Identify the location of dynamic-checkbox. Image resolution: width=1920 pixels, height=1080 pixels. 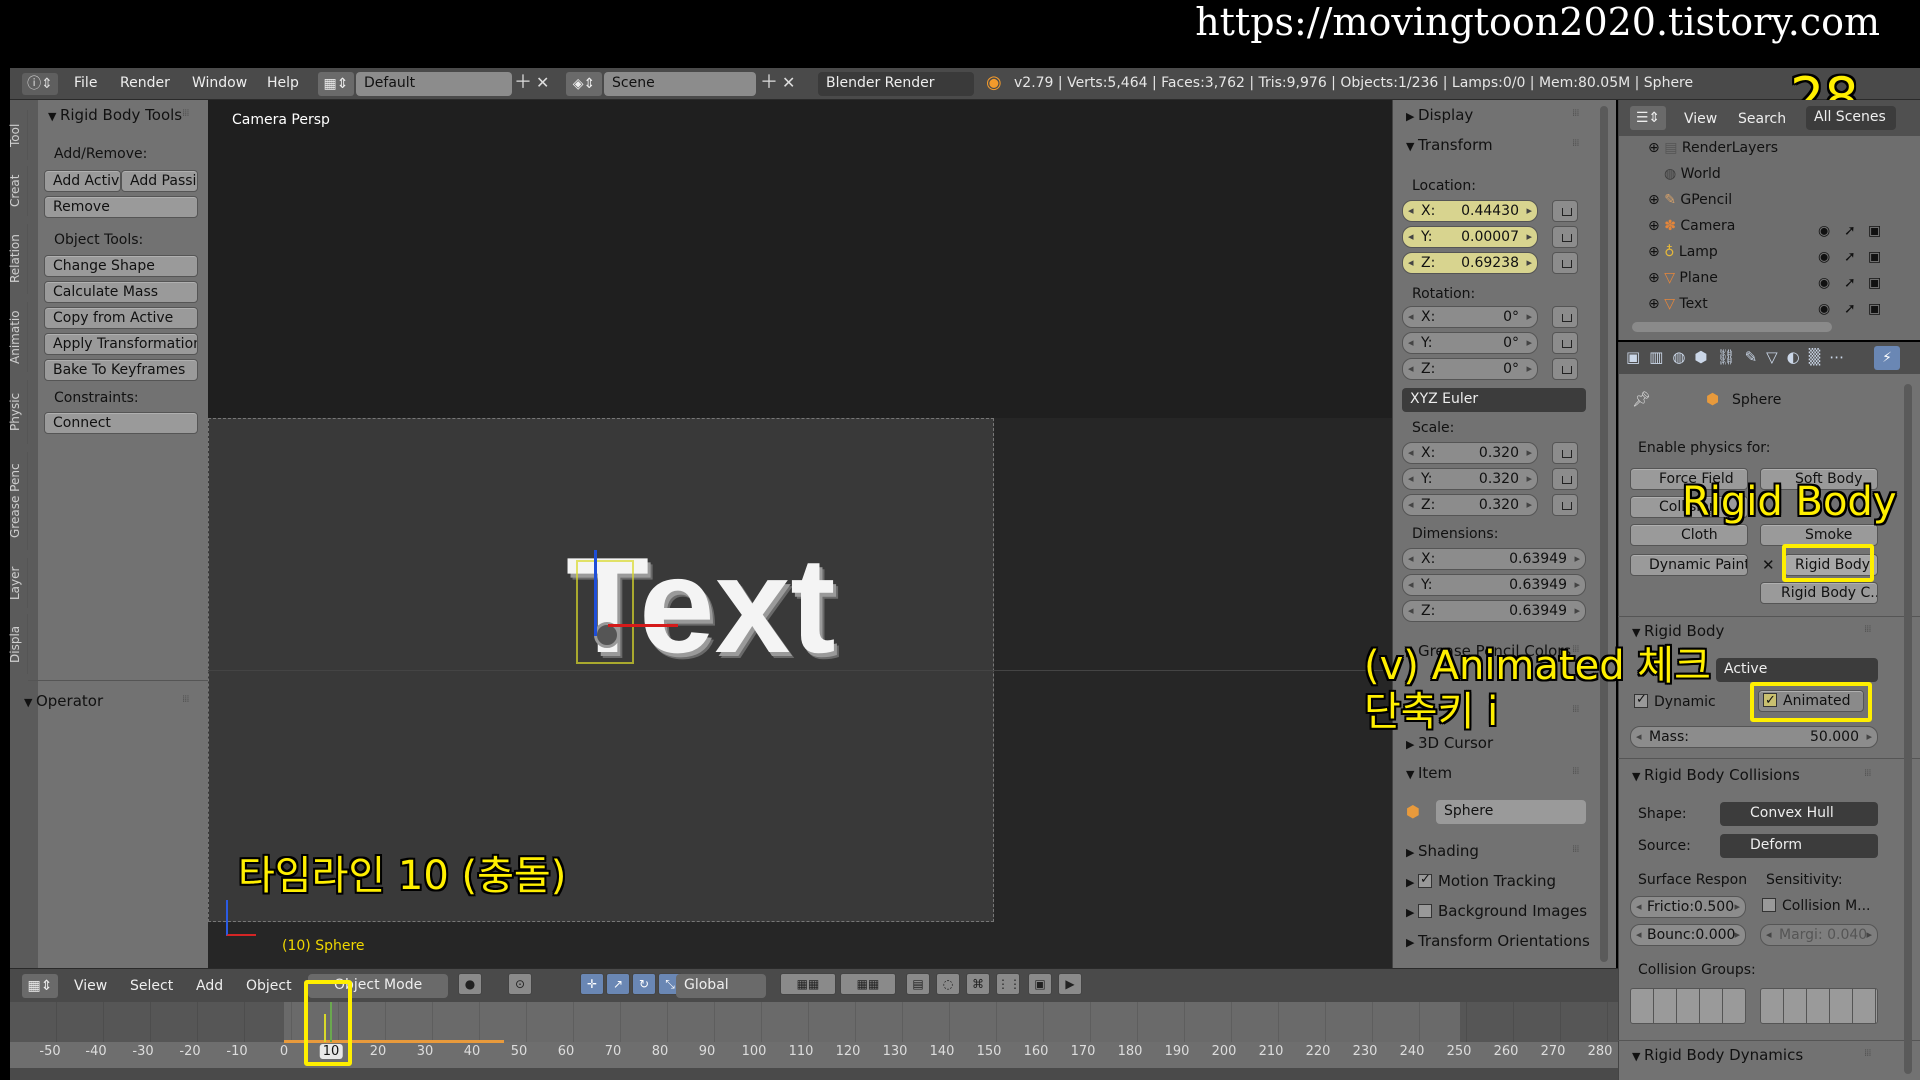
(1641, 700).